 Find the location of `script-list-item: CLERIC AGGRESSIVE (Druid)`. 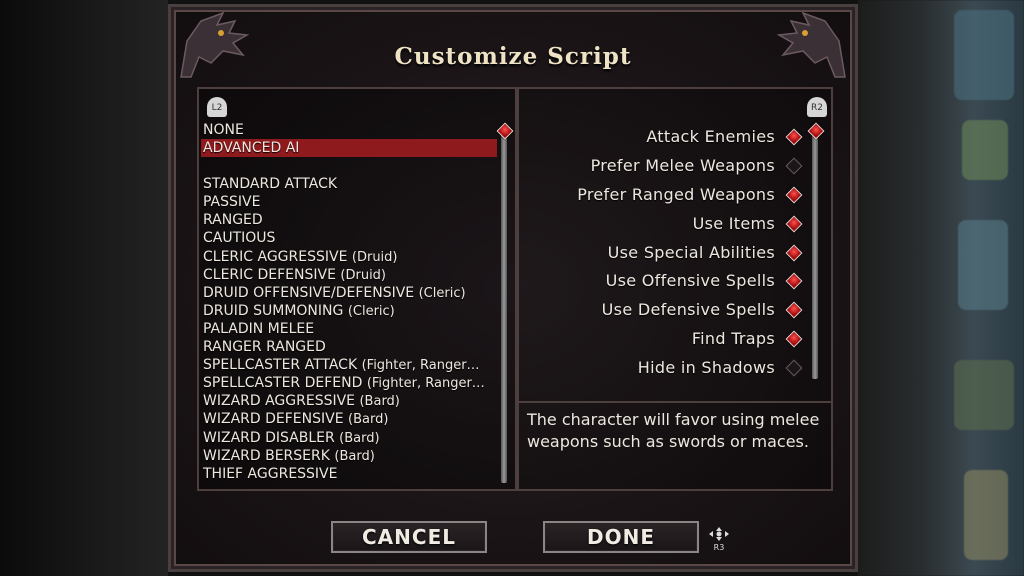

script-list-item: CLERIC AGGRESSIVE (Druid) is located at coordinates (349, 257).